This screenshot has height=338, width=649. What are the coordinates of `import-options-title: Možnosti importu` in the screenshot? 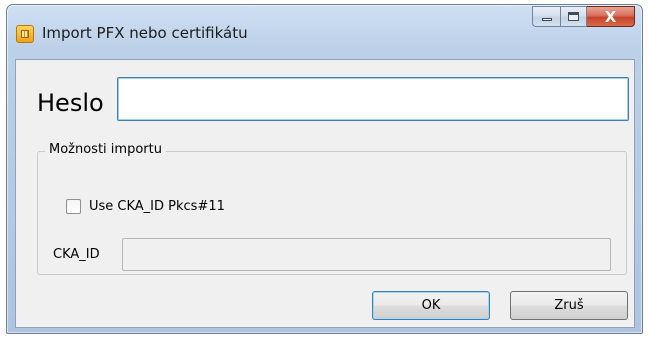 It's located at (105, 149).